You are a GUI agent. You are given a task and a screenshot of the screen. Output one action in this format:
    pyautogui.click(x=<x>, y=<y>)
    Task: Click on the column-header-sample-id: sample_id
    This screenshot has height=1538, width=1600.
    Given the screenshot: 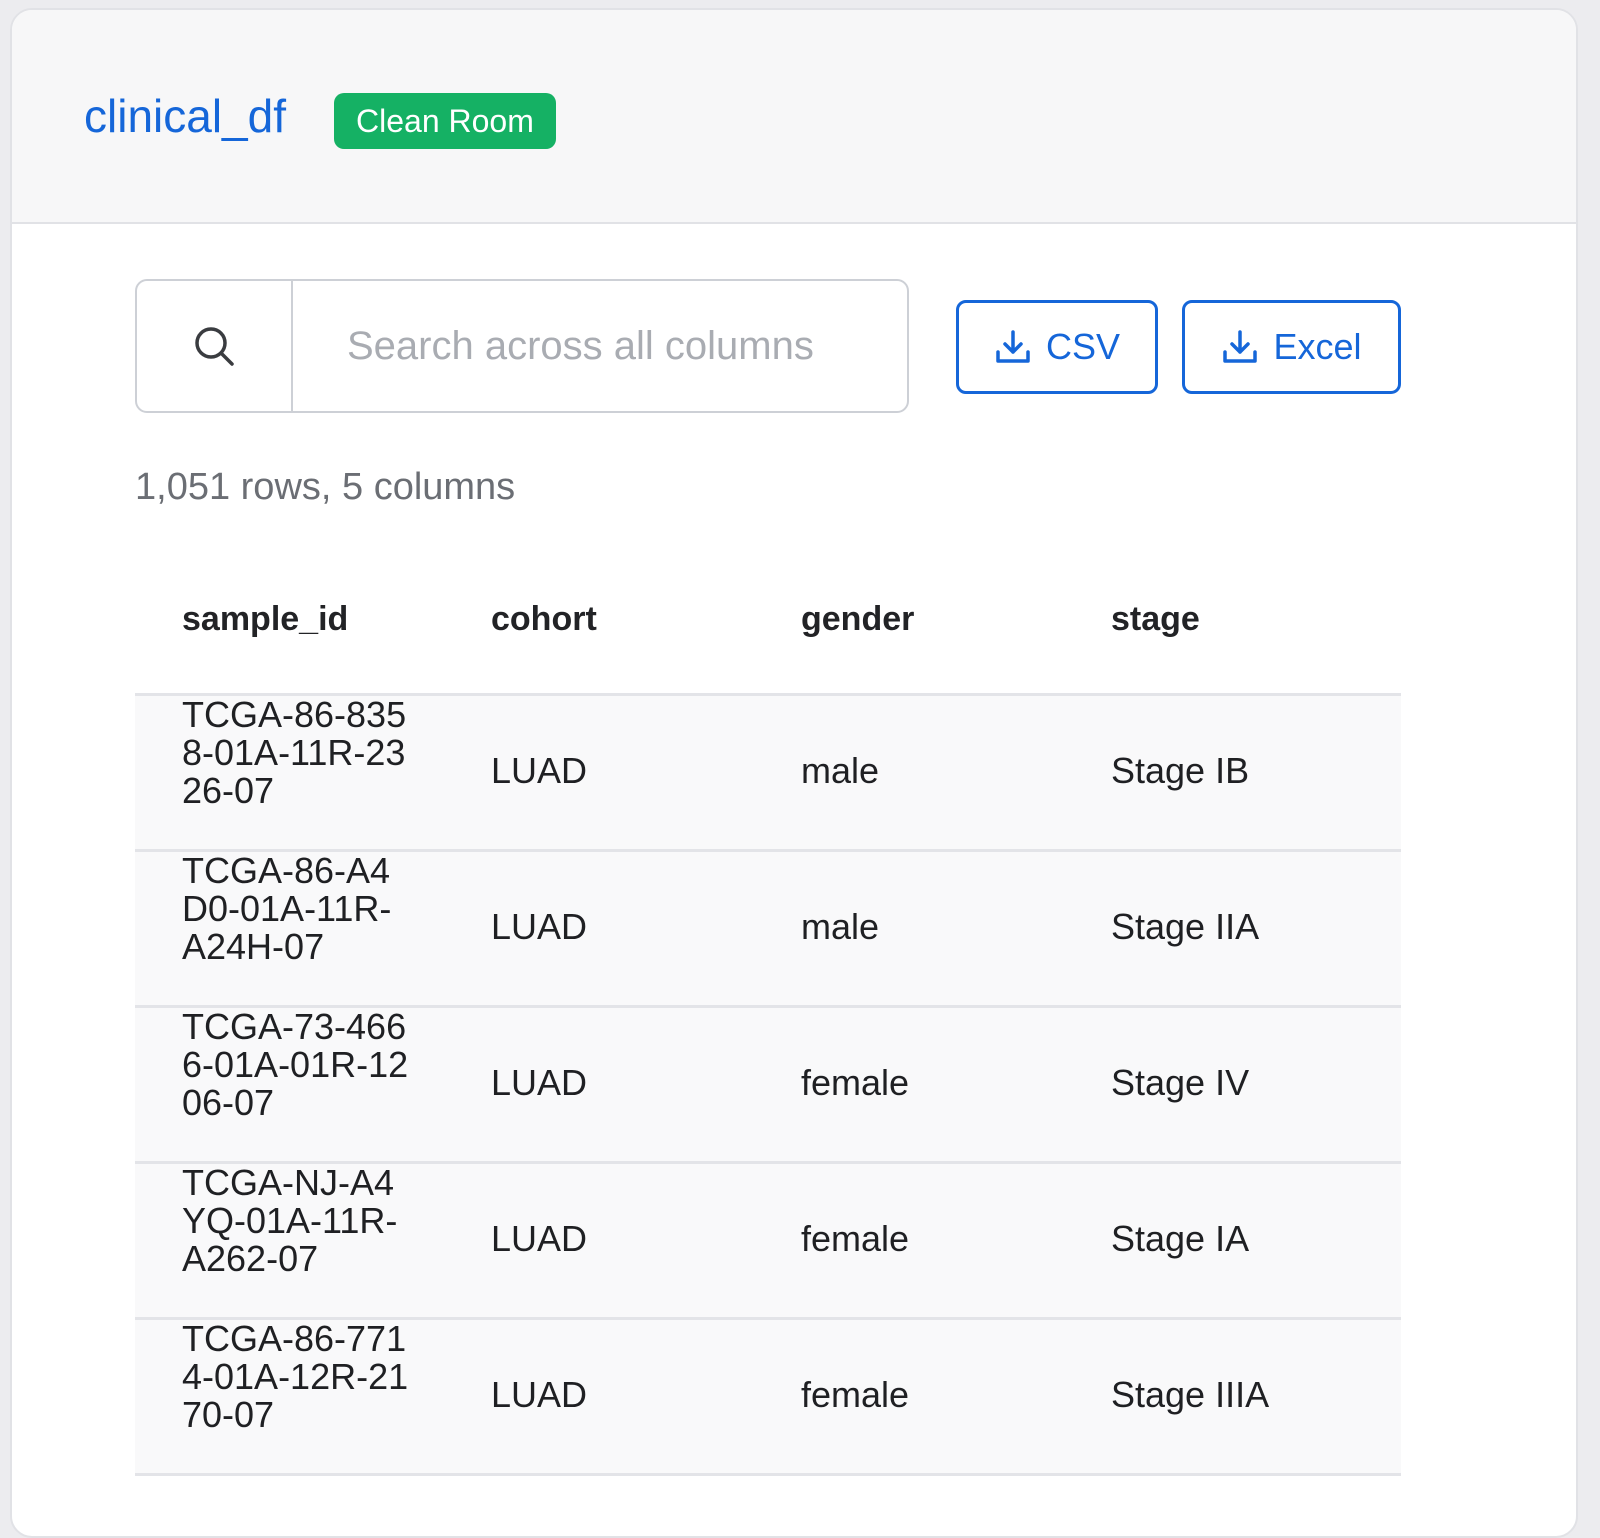 What is the action you would take?
    pyautogui.click(x=265, y=619)
    